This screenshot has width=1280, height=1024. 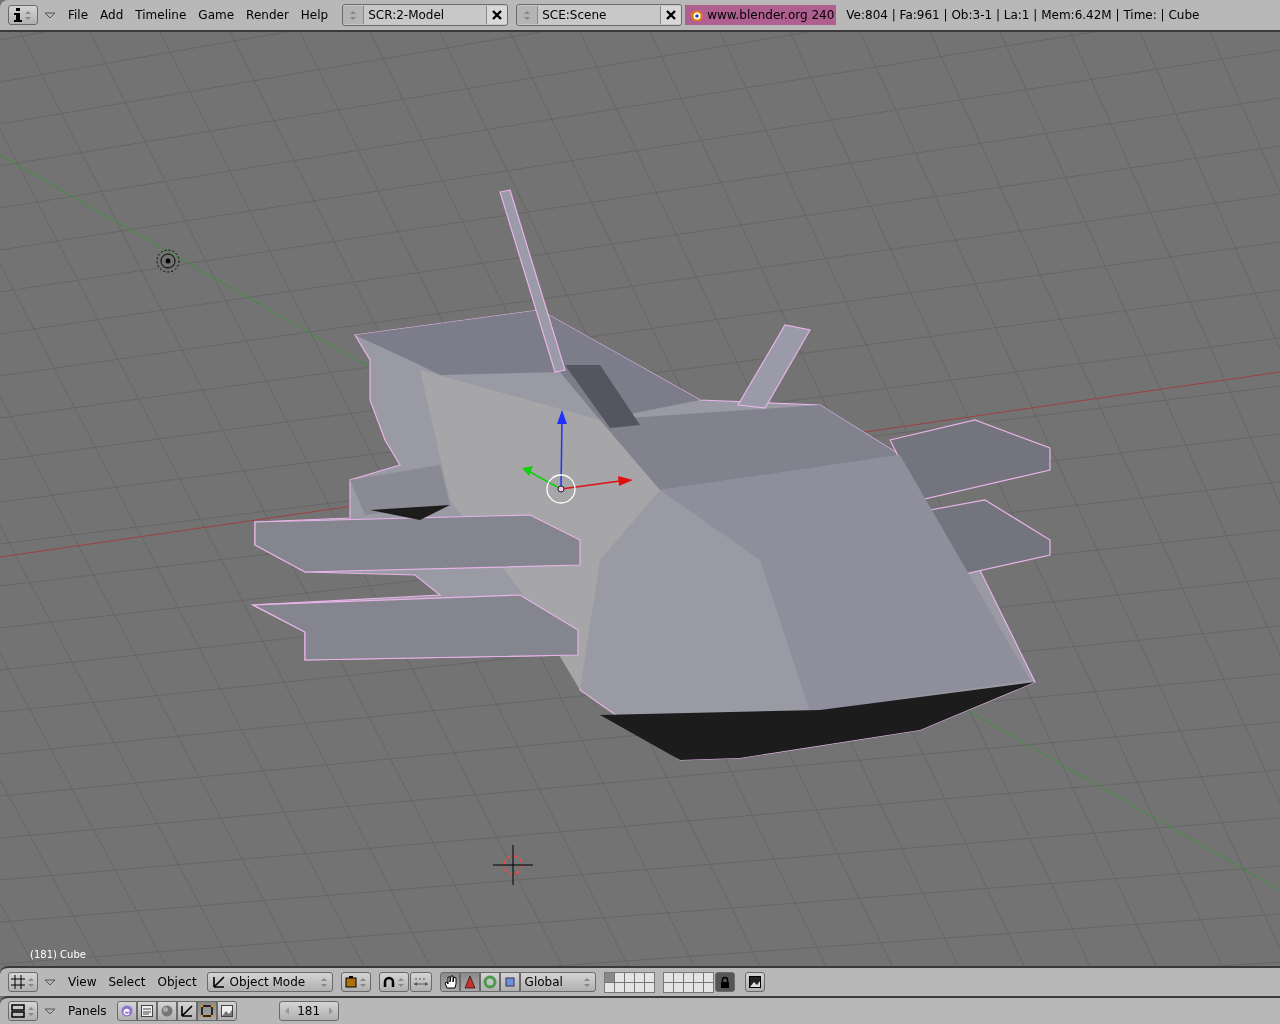 I want to click on document-icon, so click(x=146, y=1011).